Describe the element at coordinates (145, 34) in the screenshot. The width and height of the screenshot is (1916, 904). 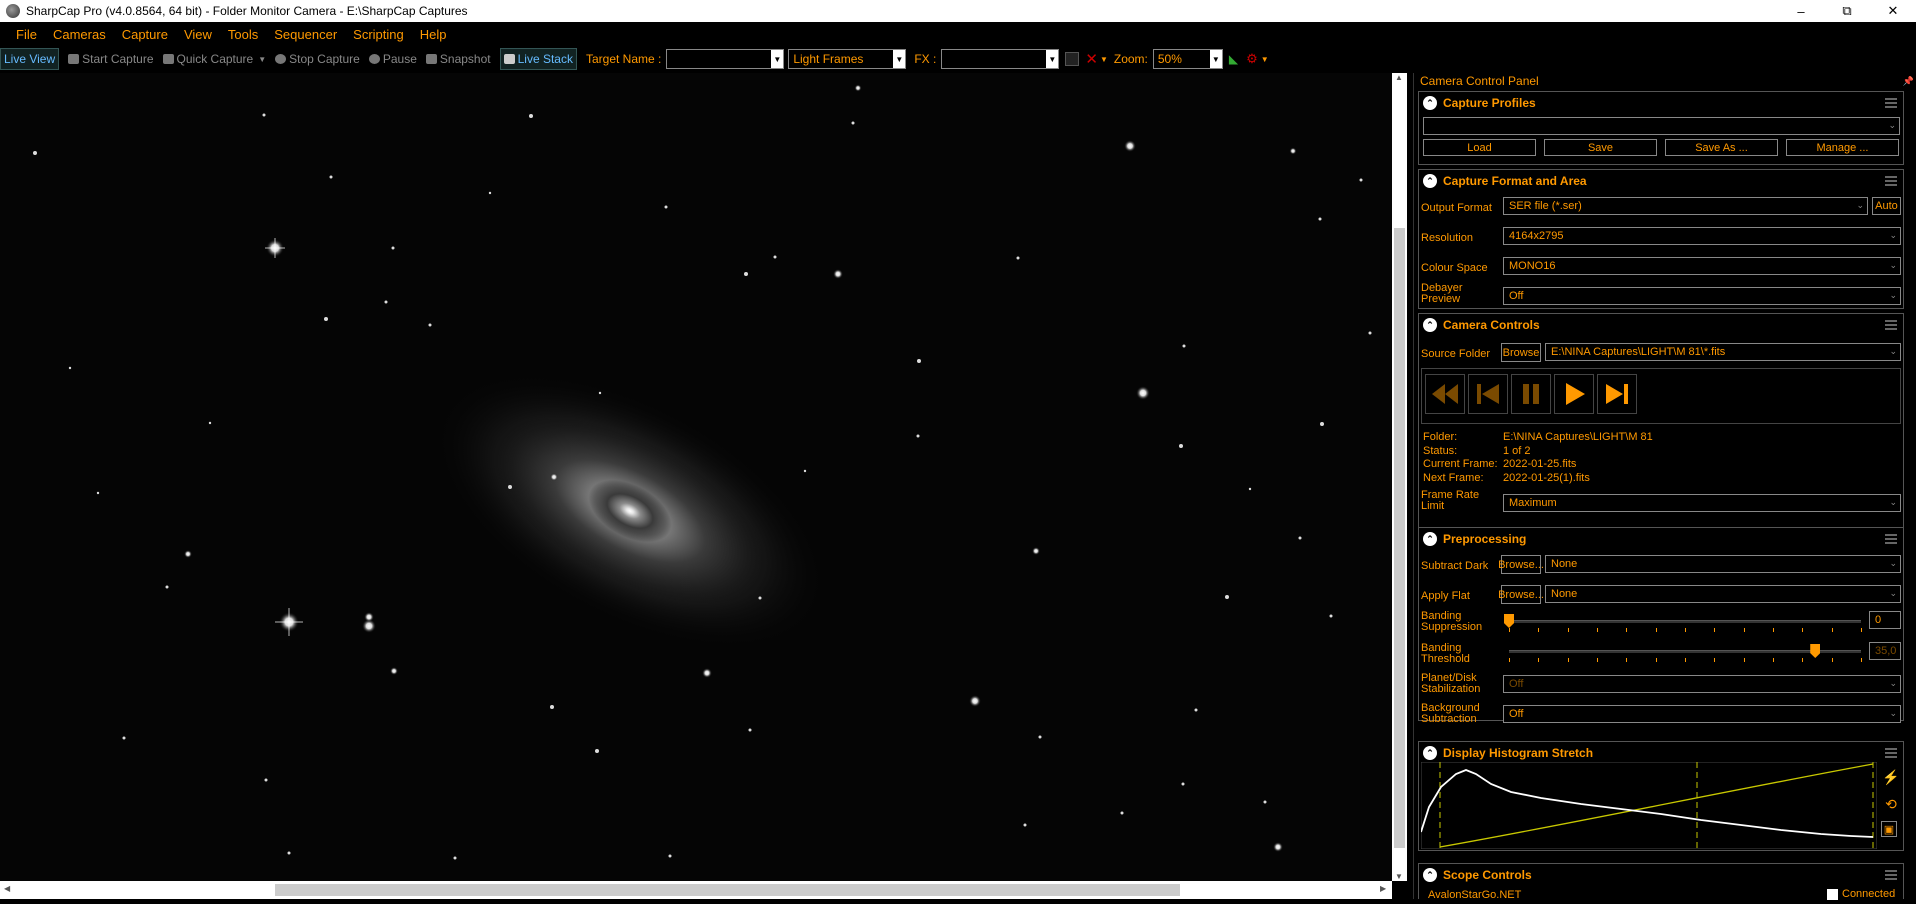
I see `menu-capture: Capture` at that location.